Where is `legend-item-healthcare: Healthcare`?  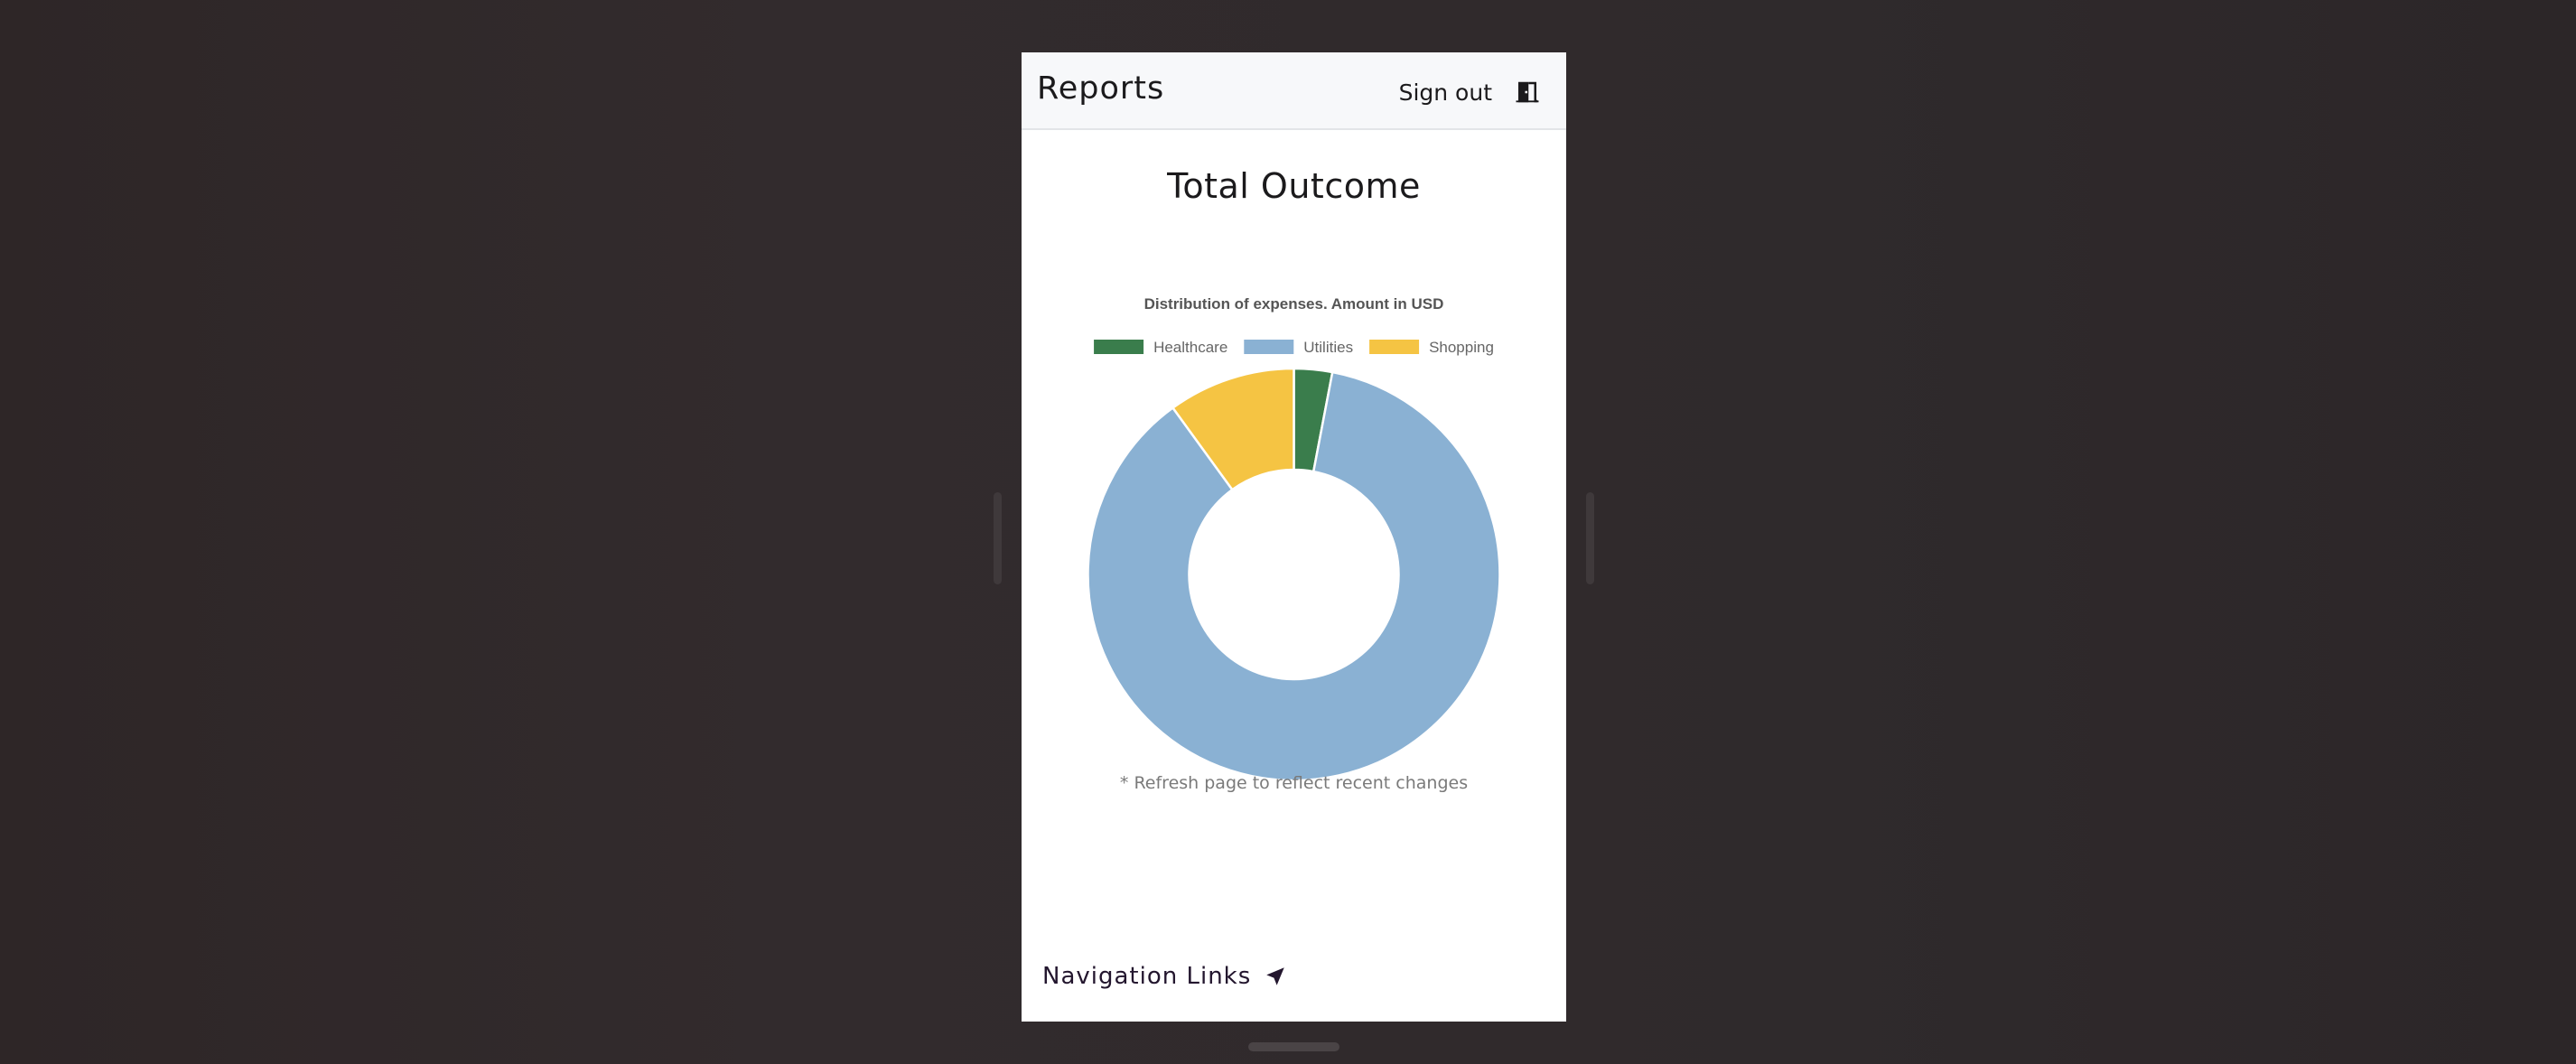 legend-item-healthcare: Healthcare is located at coordinates (1160, 347).